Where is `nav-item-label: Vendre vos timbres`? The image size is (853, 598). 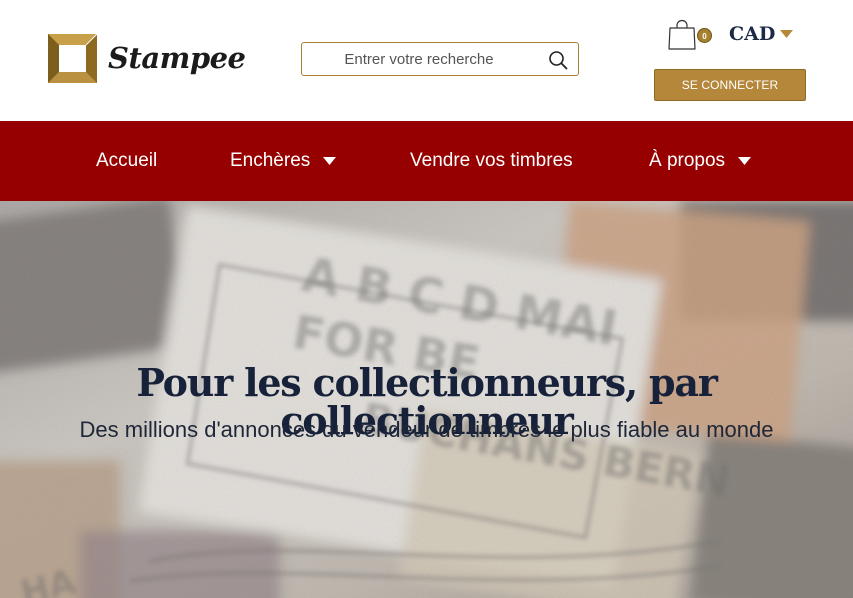 nav-item-label: Vendre vos timbres is located at coordinates (491, 160).